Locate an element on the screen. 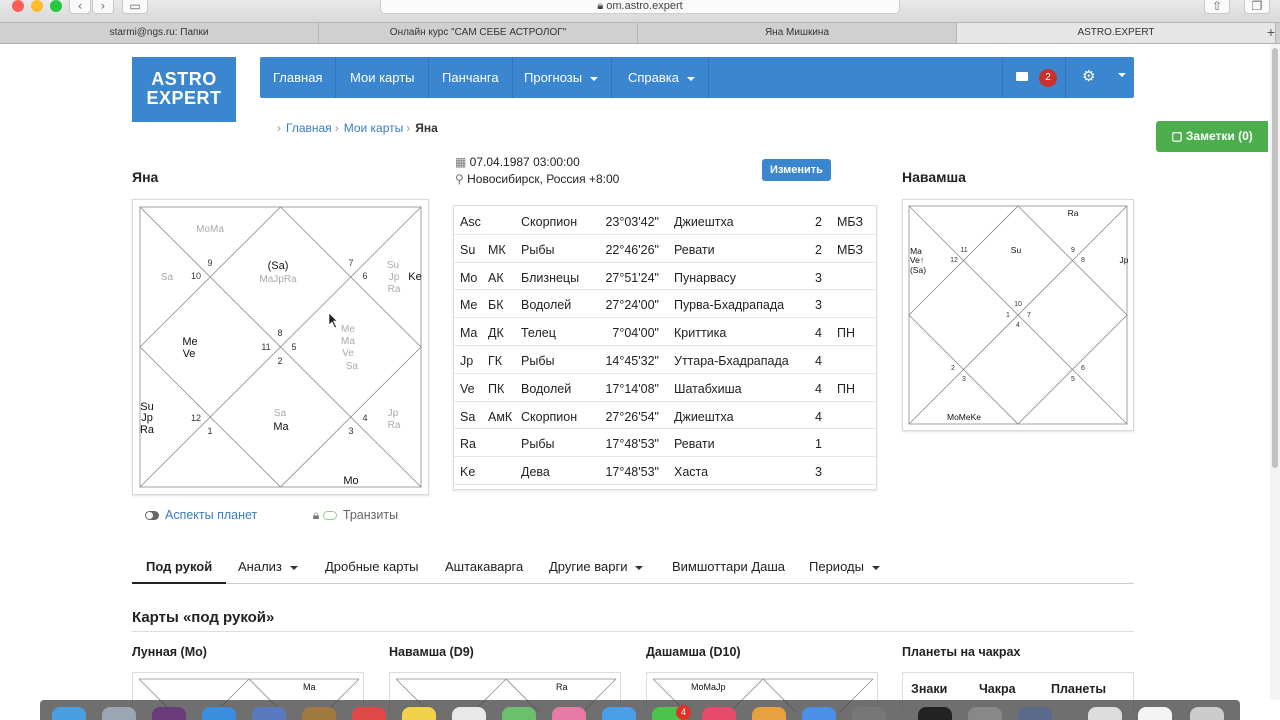 The image size is (1280, 720). nav-forecasts: Прогнозы is located at coordinates (562, 77).